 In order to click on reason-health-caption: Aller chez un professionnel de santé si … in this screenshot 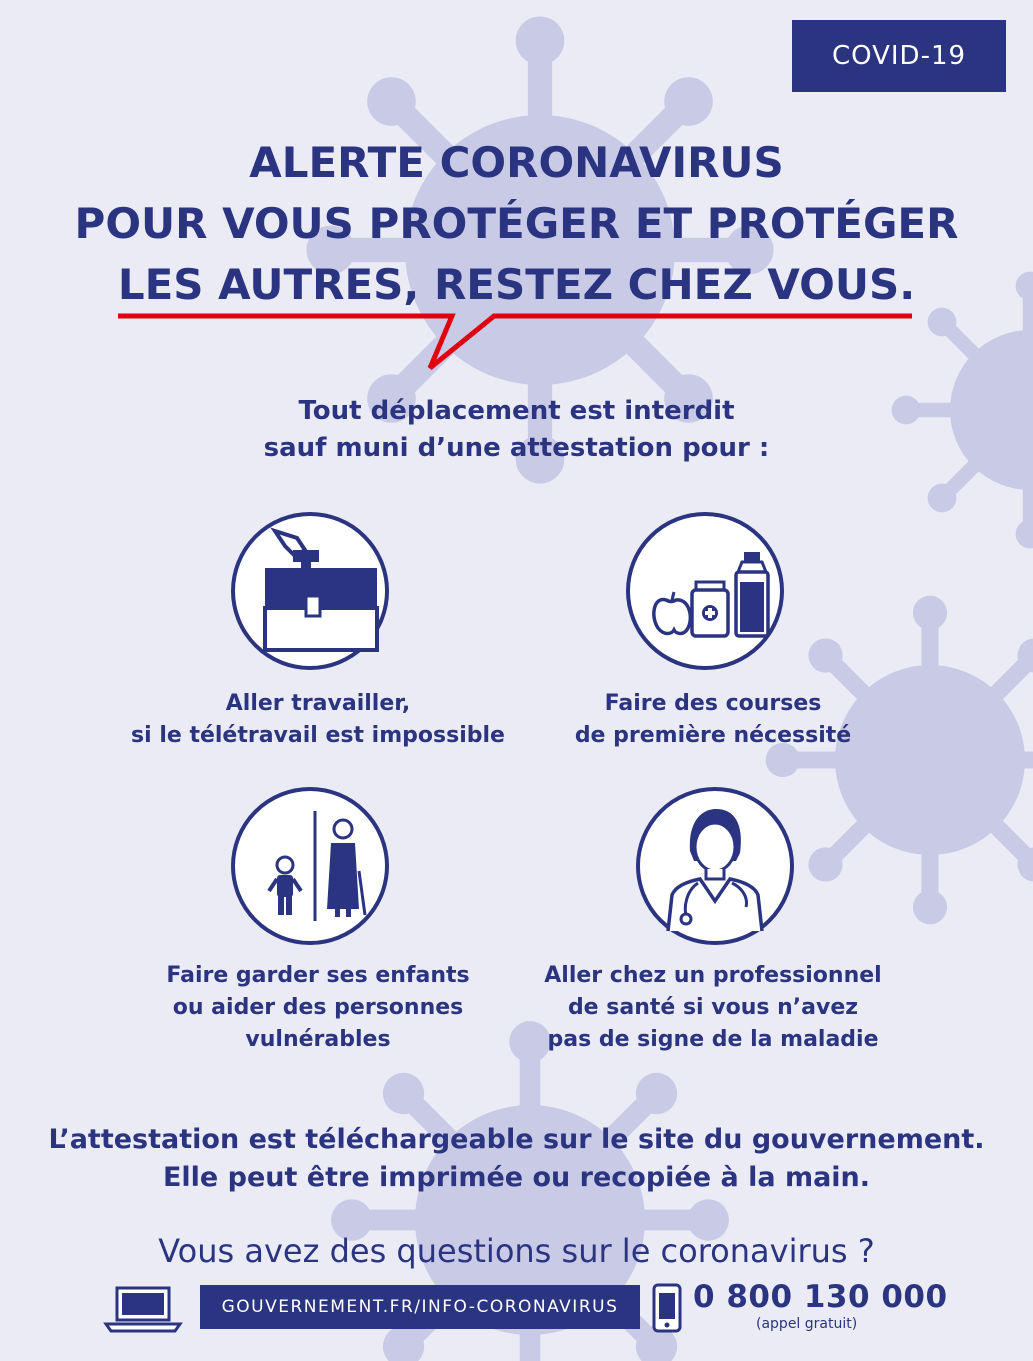, I will do `click(713, 1008)`.